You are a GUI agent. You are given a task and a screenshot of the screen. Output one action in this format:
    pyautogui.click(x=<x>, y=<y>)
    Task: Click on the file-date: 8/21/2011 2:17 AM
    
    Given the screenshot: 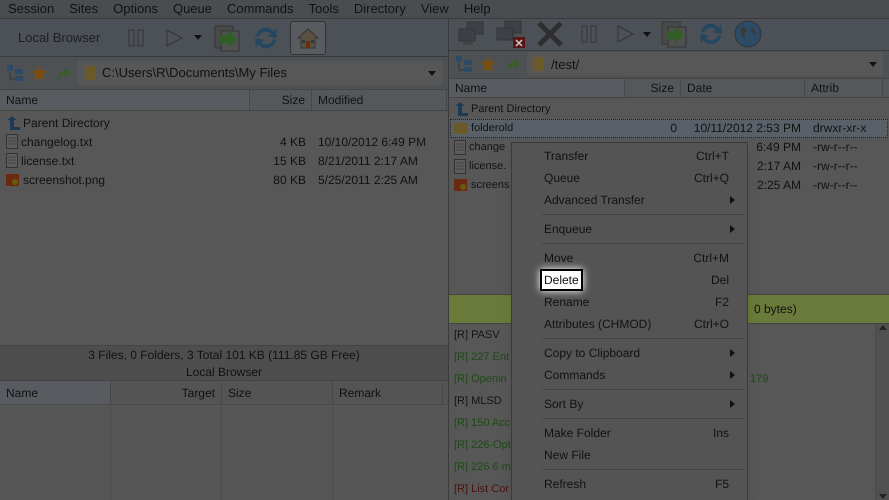 What is the action you would take?
    pyautogui.click(x=368, y=161)
    